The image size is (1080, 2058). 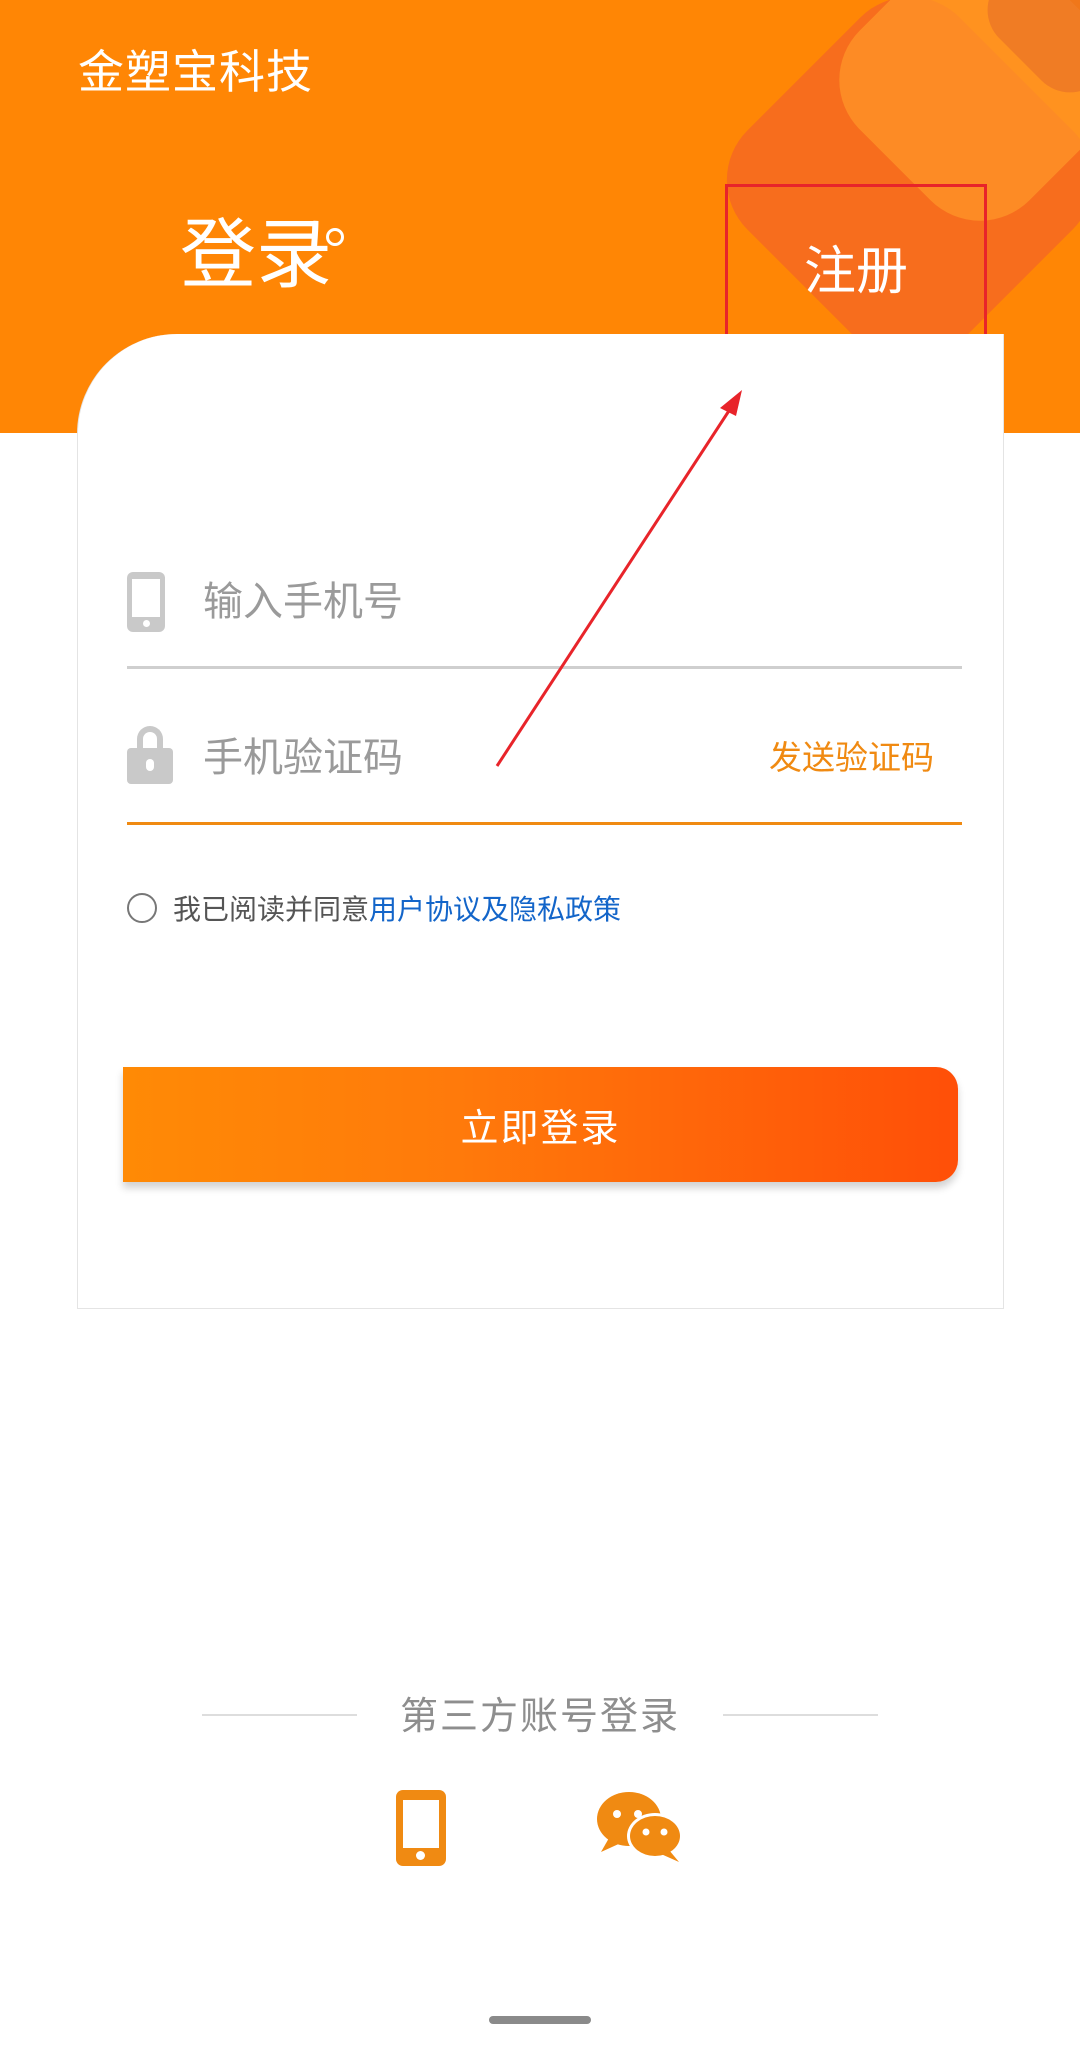 What do you see at coordinates (540, 2020) in the screenshot?
I see `home-indicator` at bounding box center [540, 2020].